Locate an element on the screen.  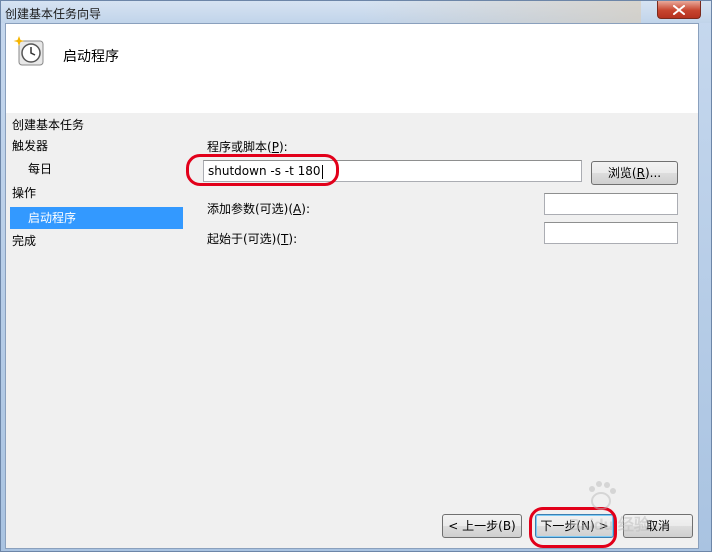
steps-section-label: 创建基本任务 is located at coordinates (48, 125).